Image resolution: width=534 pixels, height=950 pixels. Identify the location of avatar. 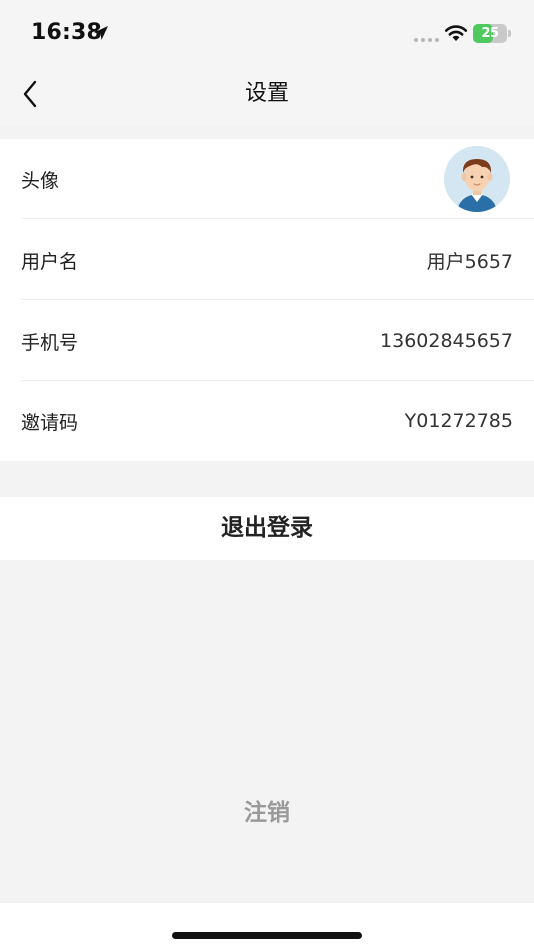
(477, 179).